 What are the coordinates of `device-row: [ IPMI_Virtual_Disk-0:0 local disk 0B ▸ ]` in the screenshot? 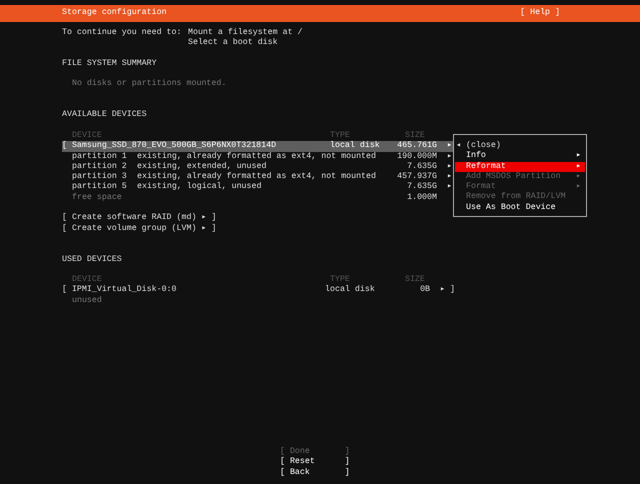 It's located at (258, 290).